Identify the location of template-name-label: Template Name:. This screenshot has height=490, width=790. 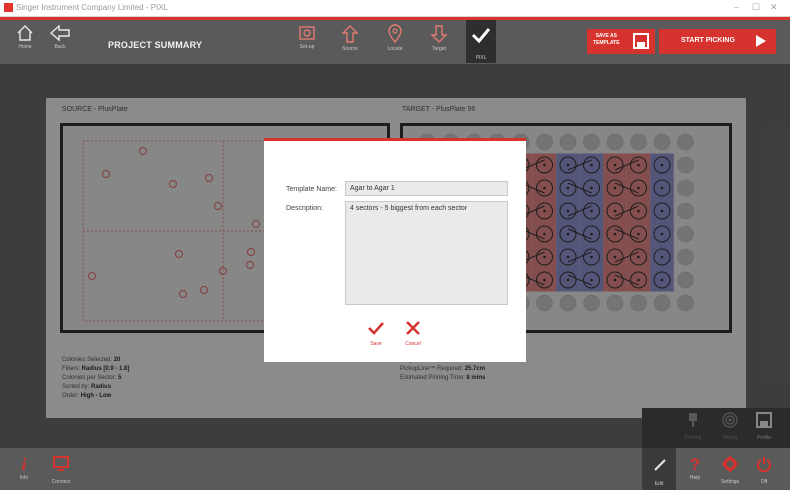
(311, 189).